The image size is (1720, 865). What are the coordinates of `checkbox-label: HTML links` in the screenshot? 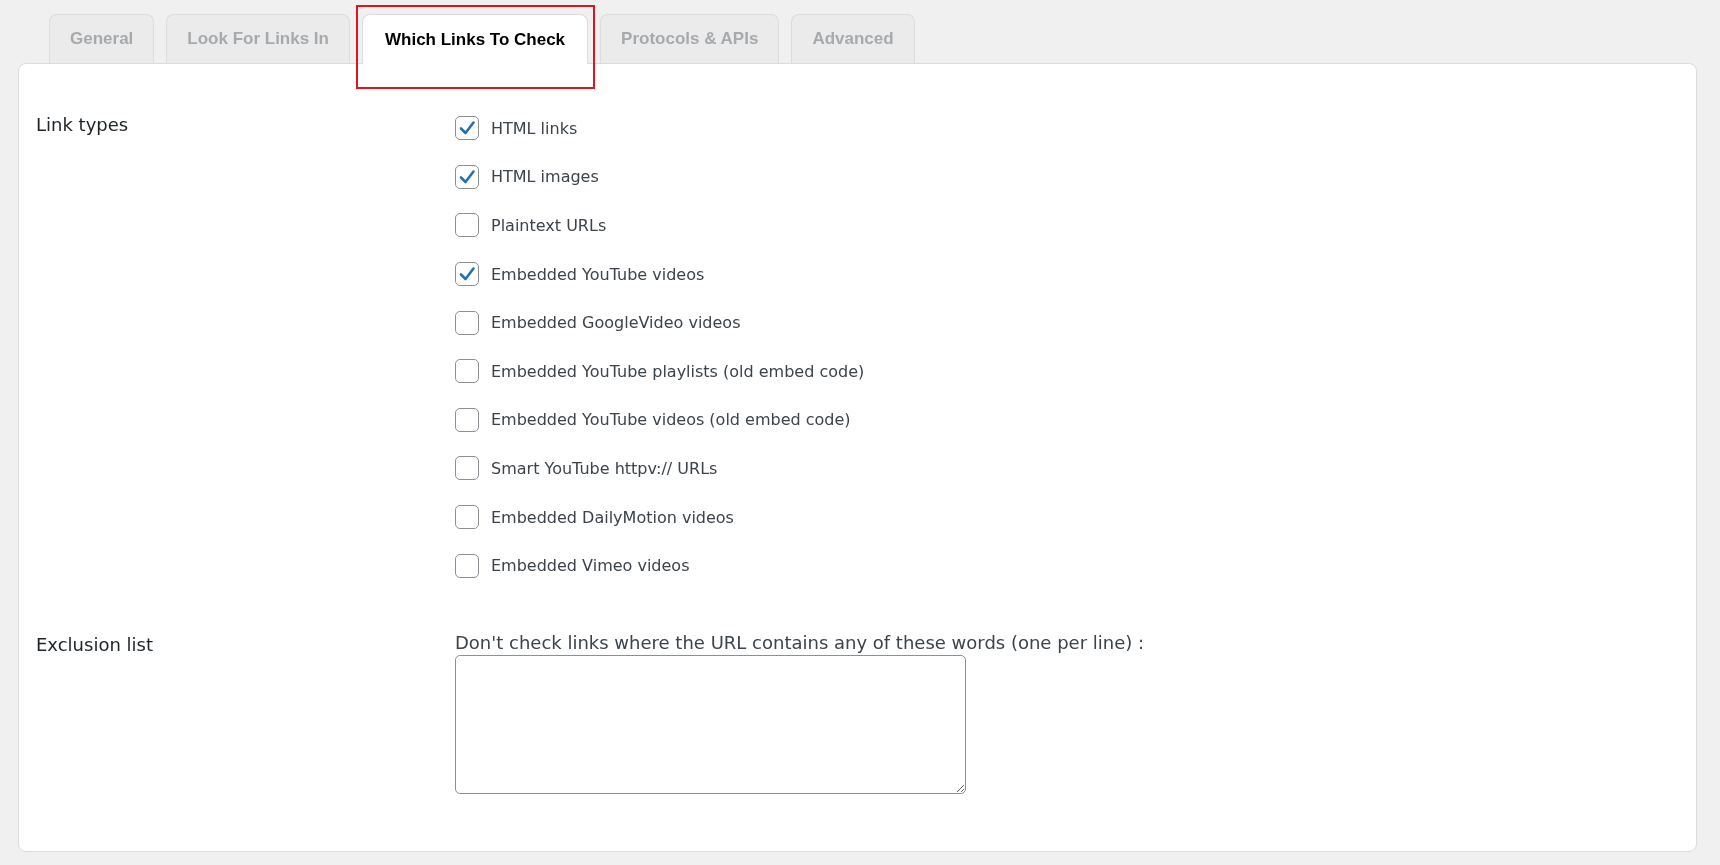 It's located at (534, 128).